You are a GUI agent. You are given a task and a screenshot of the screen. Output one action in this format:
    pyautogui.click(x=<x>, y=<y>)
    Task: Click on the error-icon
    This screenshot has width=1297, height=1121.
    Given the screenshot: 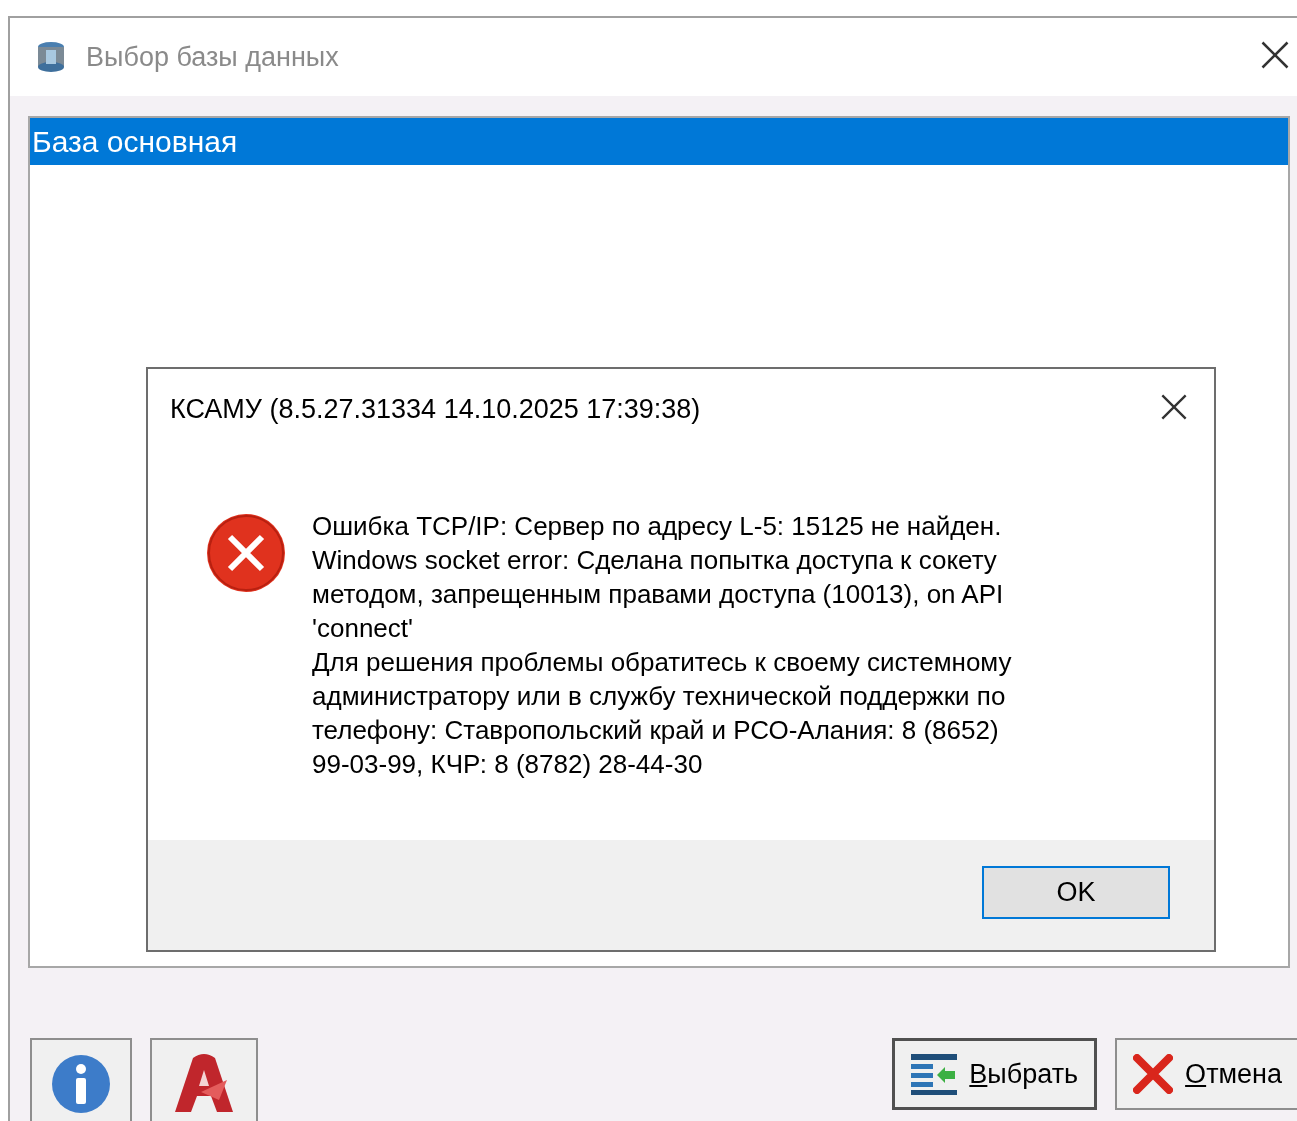 What is the action you would take?
    pyautogui.click(x=246, y=553)
    